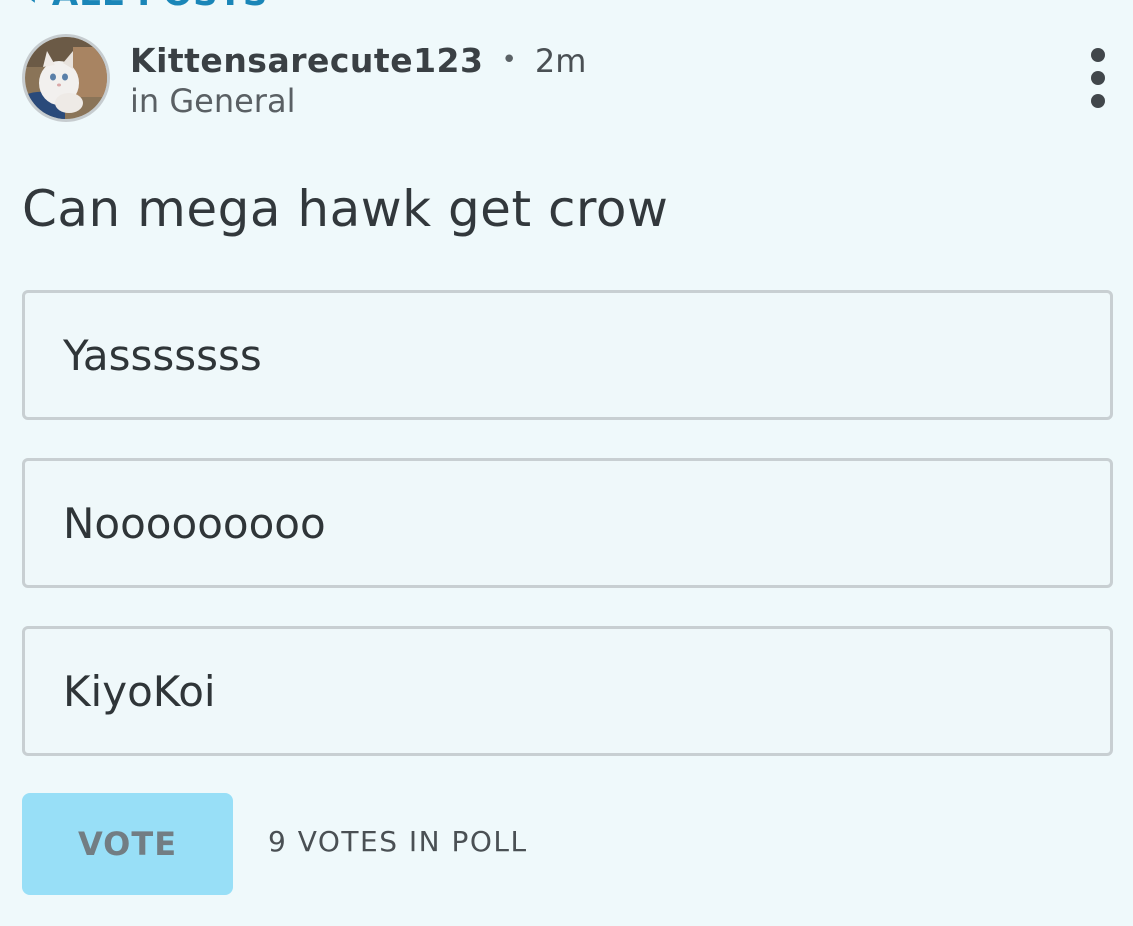  I want to click on back-link-label: ALL POSTS, so click(160, 7).